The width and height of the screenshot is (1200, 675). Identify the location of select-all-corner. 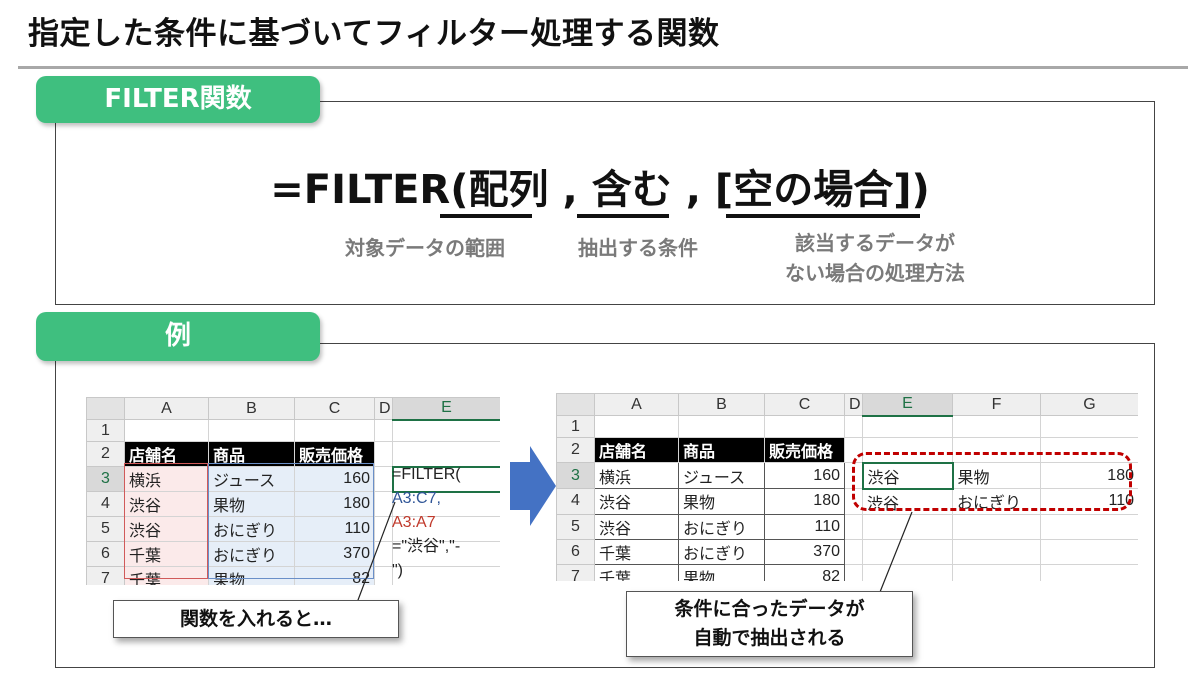
(575, 404).